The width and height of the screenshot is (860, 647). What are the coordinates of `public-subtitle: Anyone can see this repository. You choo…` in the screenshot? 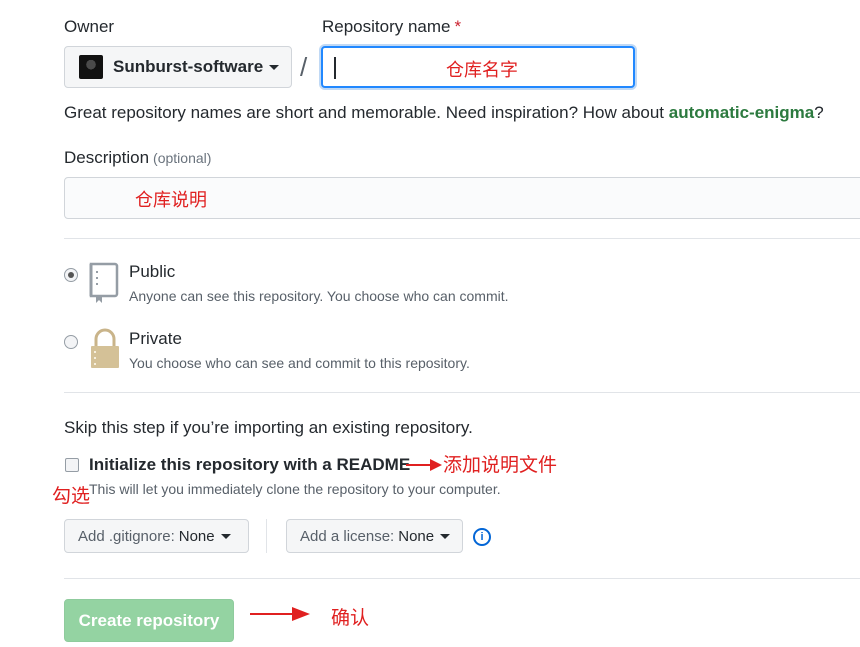 It's located at (319, 296).